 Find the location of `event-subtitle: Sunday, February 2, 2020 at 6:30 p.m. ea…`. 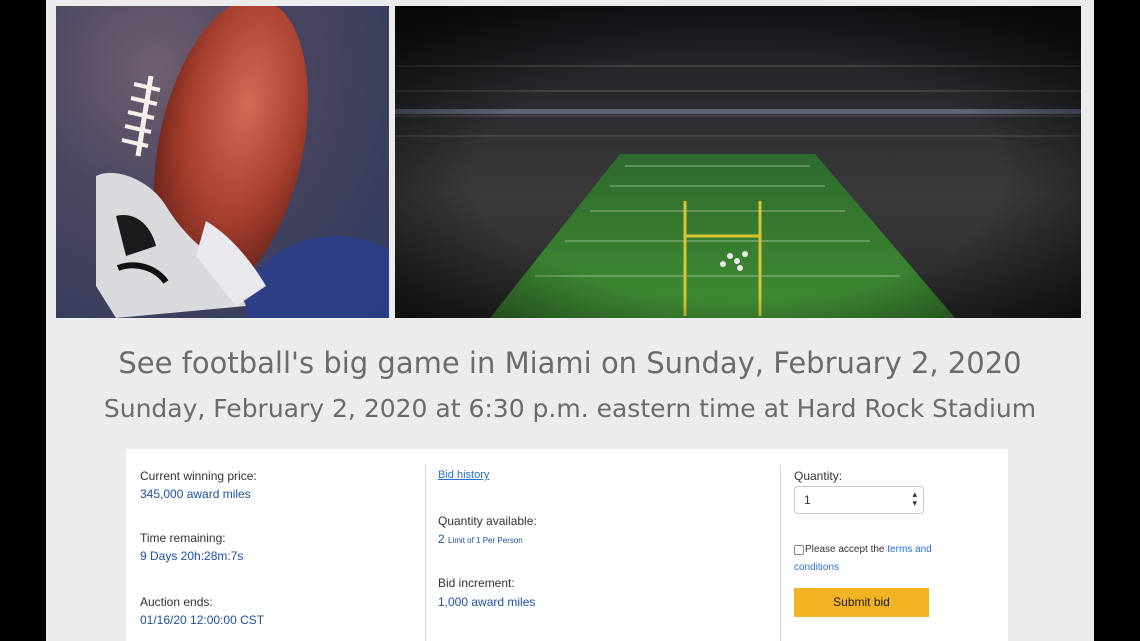

event-subtitle: Sunday, February 2, 2020 at 6:30 p.m. ea… is located at coordinates (570, 408).